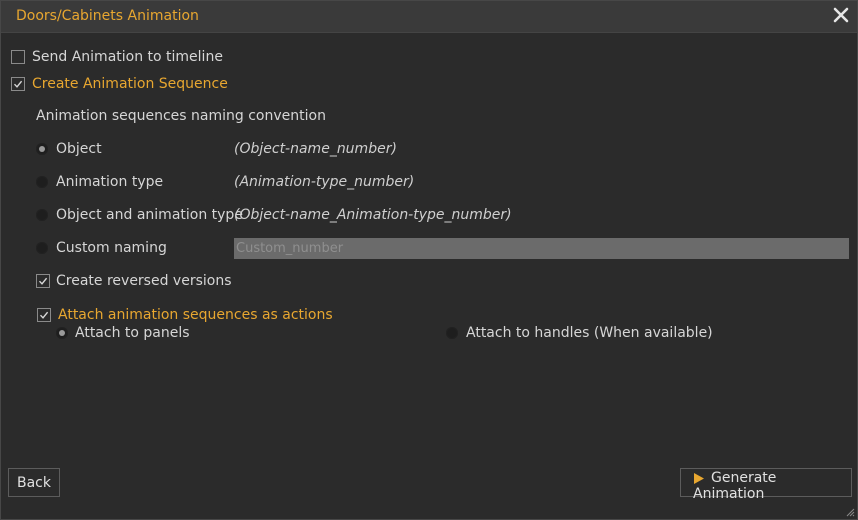 This screenshot has width=858, height=520. Describe the element at coordinates (452, 333) in the screenshot. I see `attach-handles-radio` at that location.